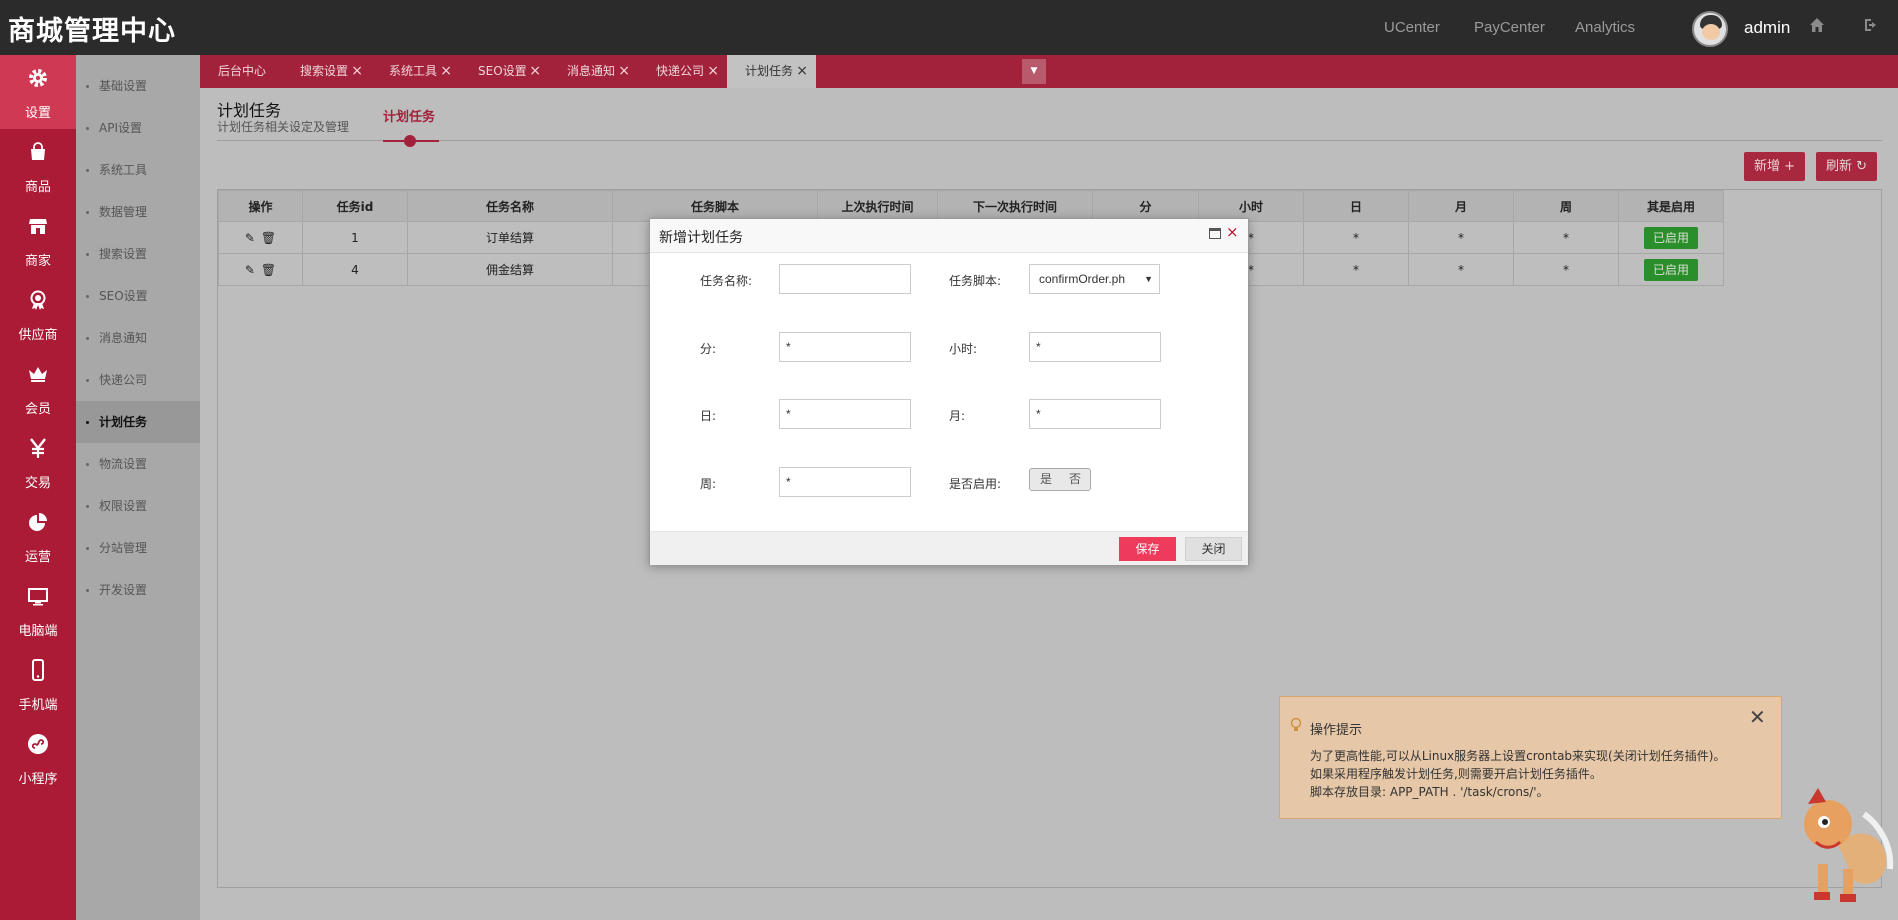 The width and height of the screenshot is (1898, 920). I want to click on subnav-item-dev: 开发设置, so click(138, 590).